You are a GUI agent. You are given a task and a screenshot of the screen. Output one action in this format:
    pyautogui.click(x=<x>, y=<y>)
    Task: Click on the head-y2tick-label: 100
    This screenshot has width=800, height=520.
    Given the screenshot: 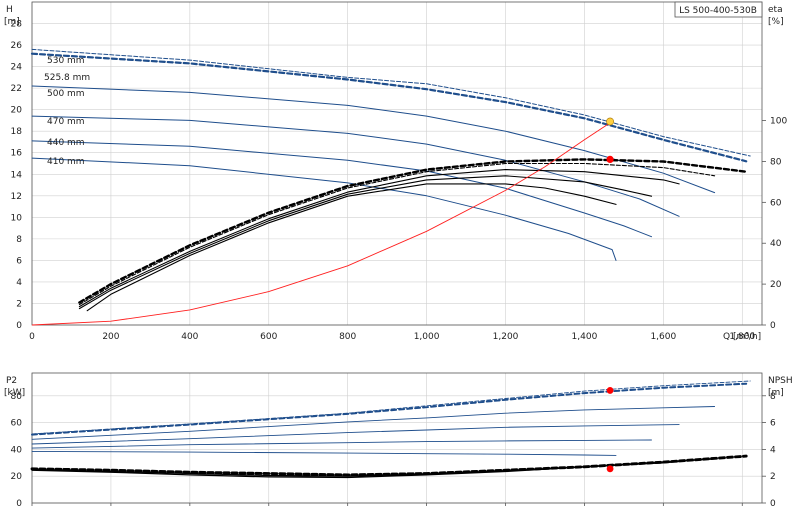 What is the action you would take?
    pyautogui.click(x=778, y=122)
    